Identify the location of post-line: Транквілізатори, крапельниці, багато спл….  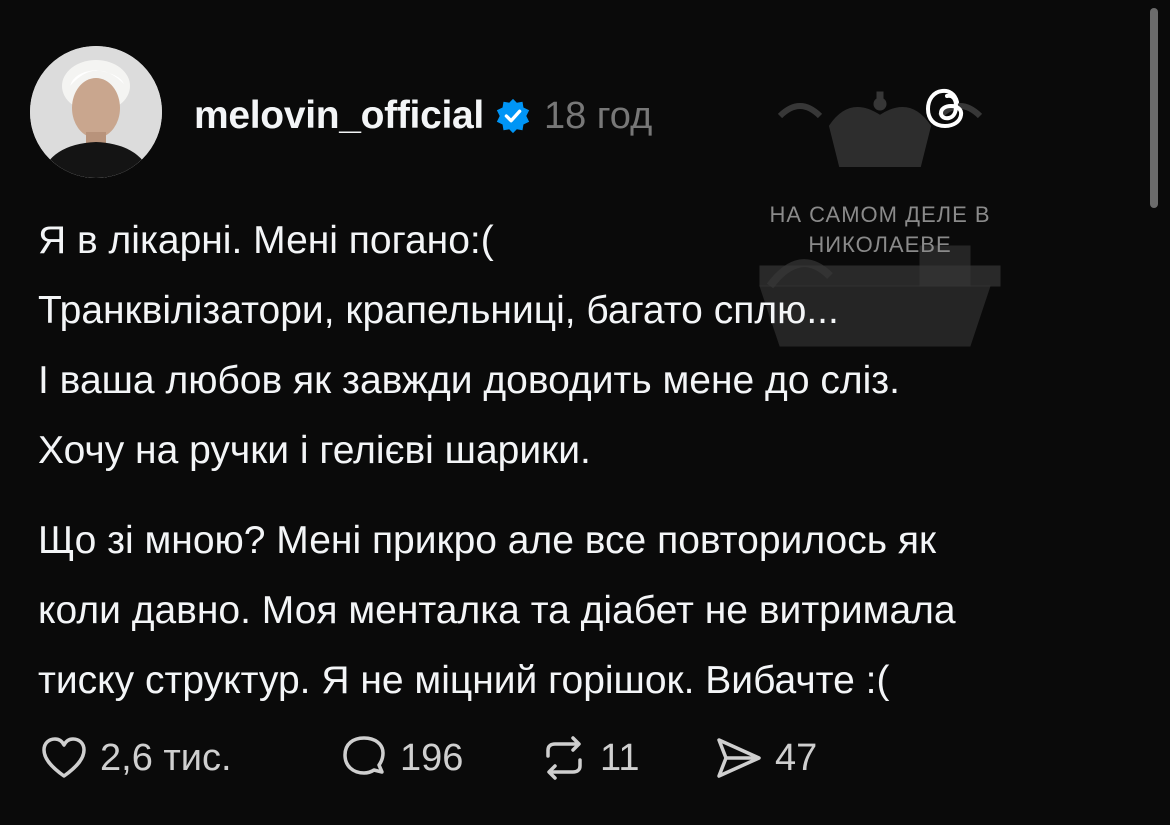
(438, 310).